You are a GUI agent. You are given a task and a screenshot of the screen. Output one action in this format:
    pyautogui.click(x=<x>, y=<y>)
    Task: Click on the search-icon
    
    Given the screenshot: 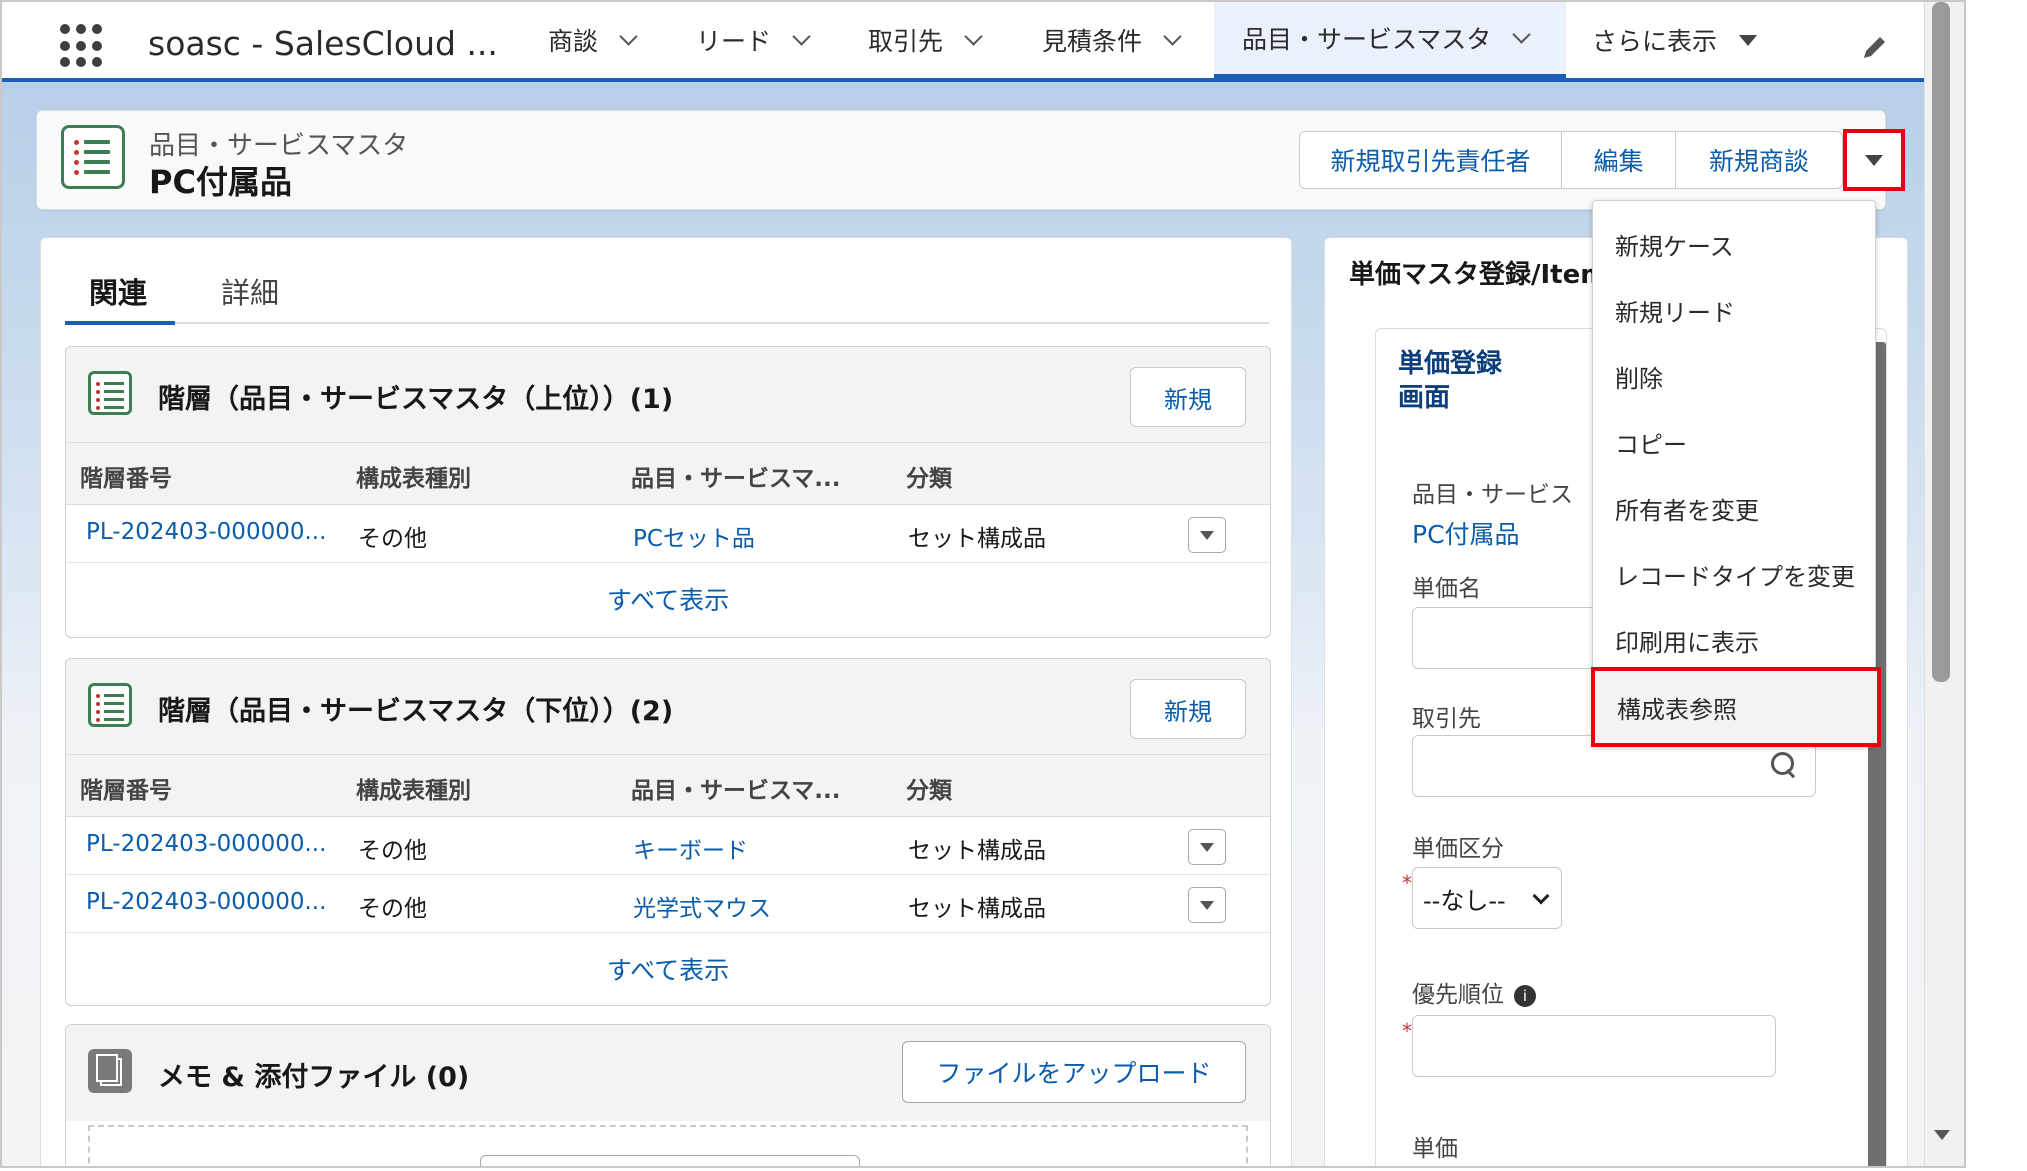 What is the action you would take?
    pyautogui.click(x=1784, y=765)
    